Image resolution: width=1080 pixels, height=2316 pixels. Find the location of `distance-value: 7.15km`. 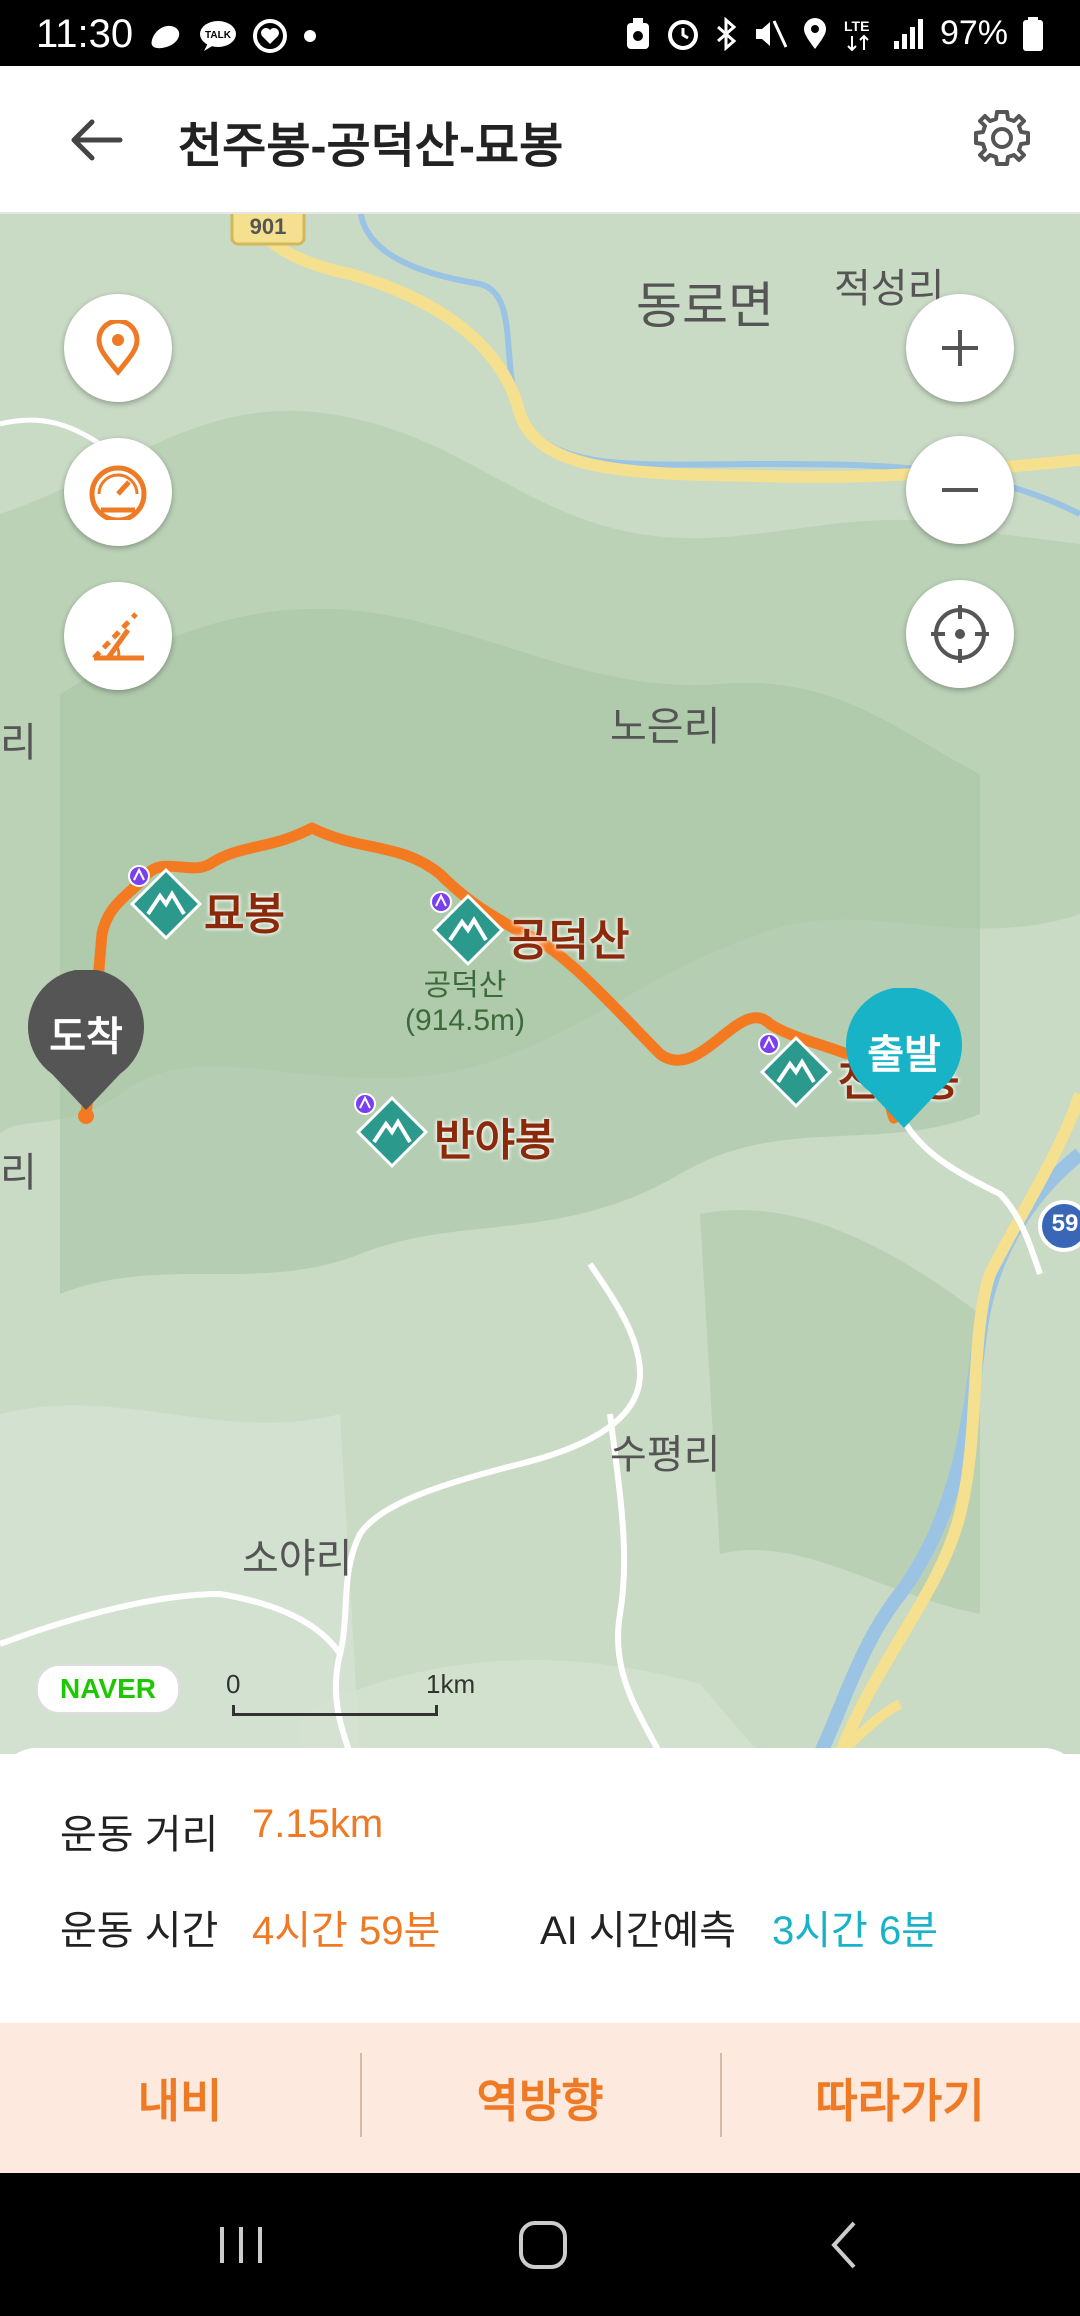

distance-value: 7.15km is located at coordinates (318, 1824).